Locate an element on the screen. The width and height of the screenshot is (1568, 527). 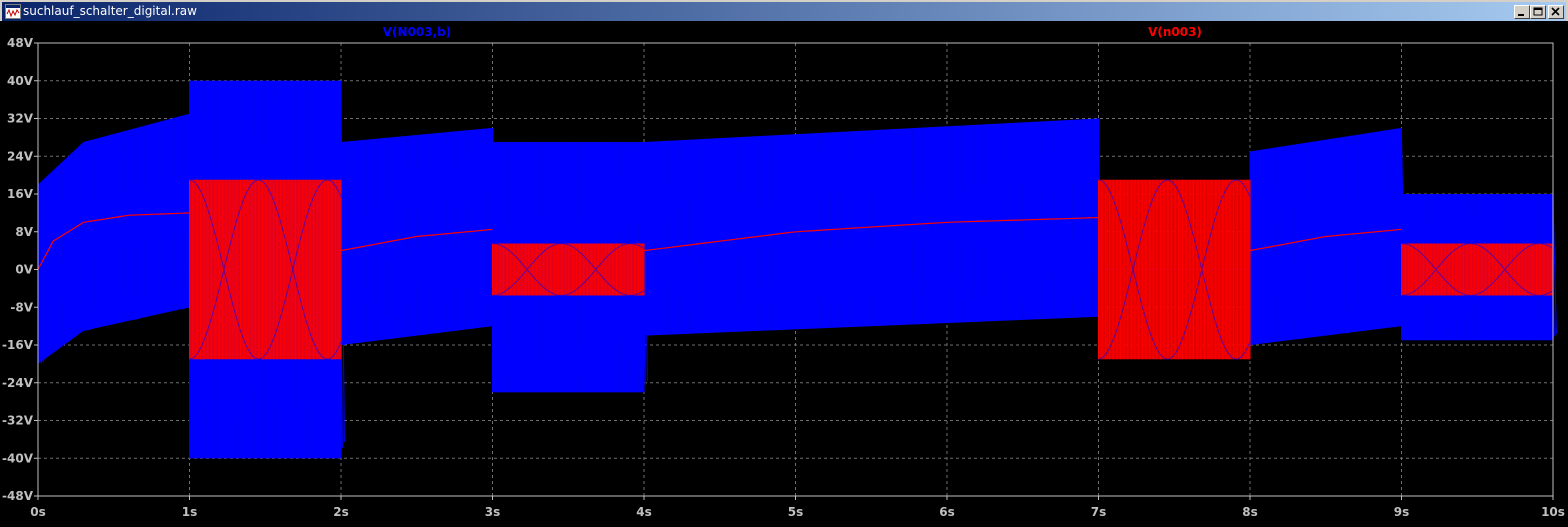
y-tick-label: -48V is located at coordinates (18, 496).